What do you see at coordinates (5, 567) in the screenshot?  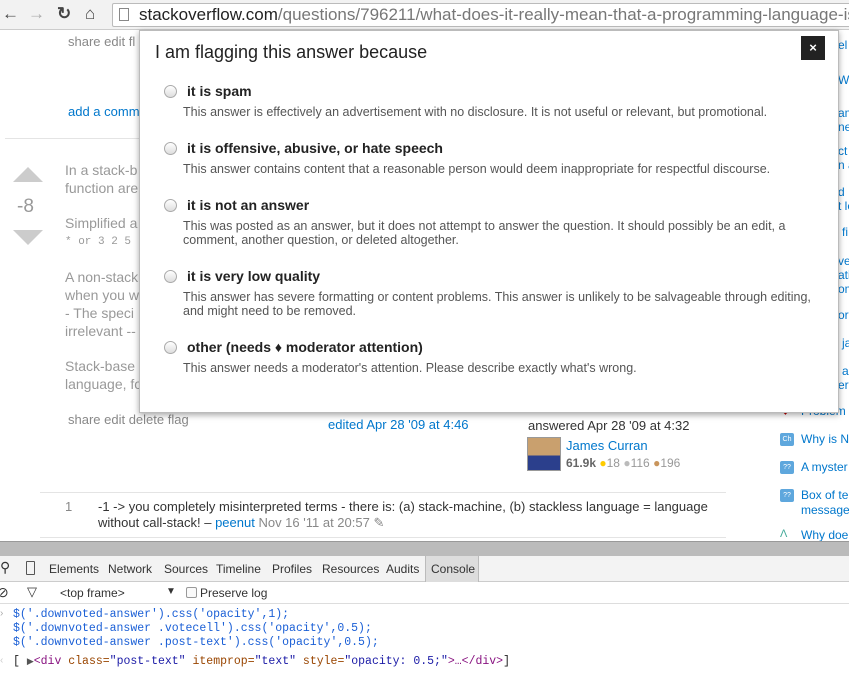 I see `search-icon: ⚲` at bounding box center [5, 567].